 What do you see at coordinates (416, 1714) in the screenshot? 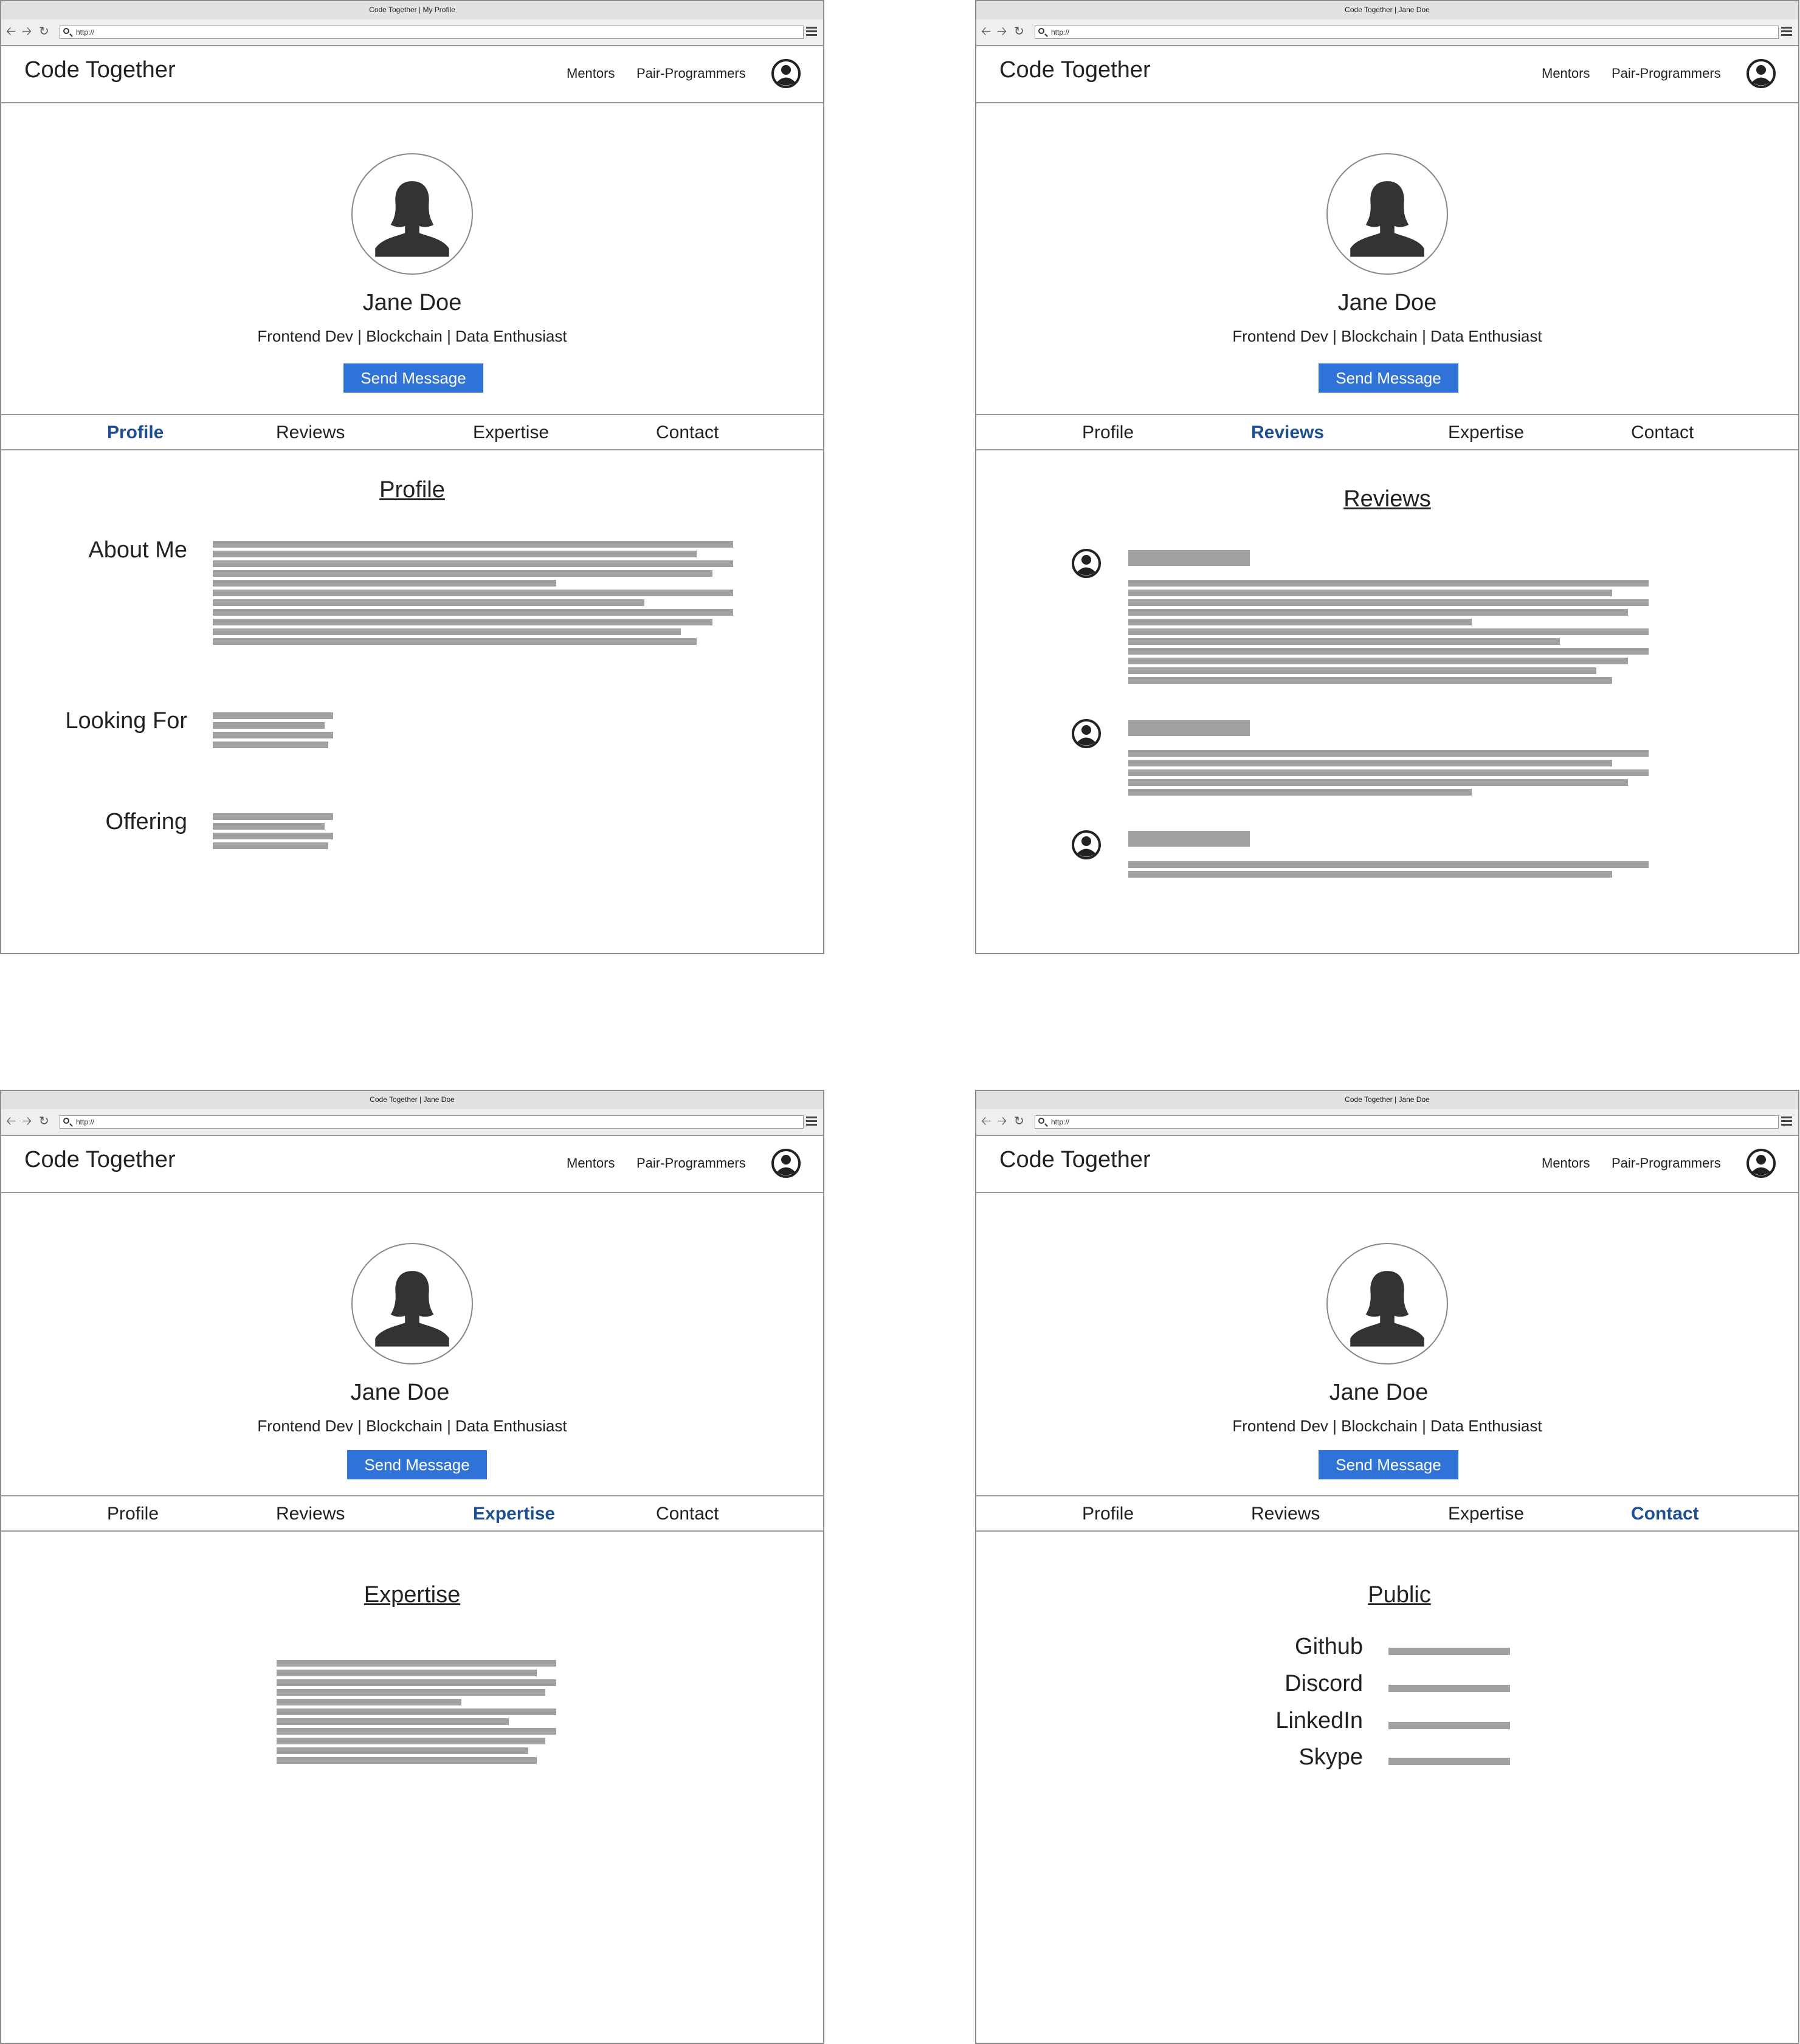
I see `expertise-text` at bounding box center [416, 1714].